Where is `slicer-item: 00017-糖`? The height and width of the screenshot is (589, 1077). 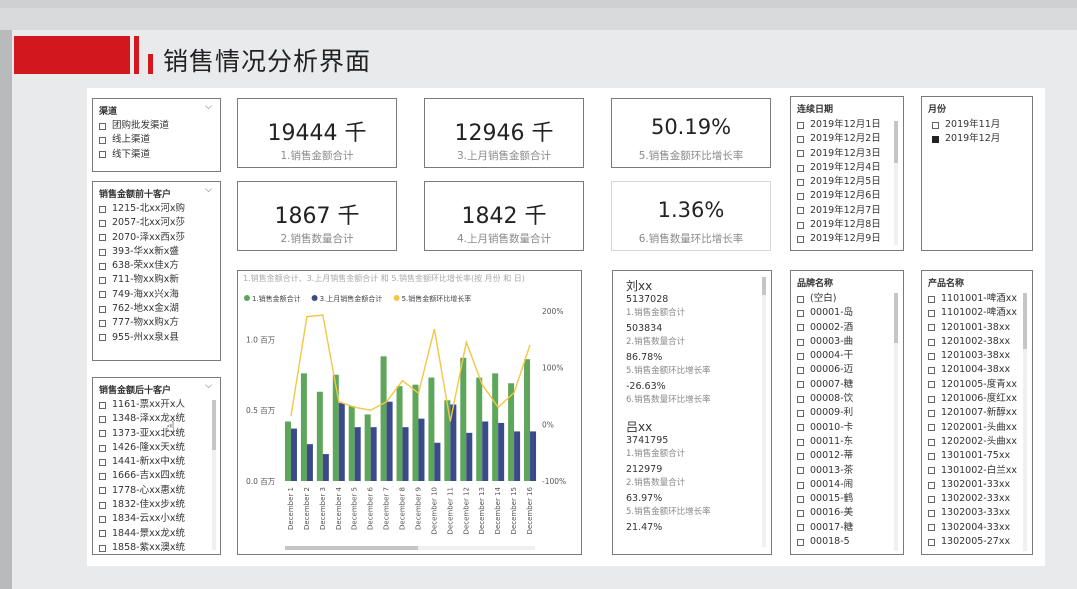
slicer-item: 00017-糖 is located at coordinates (825, 528).